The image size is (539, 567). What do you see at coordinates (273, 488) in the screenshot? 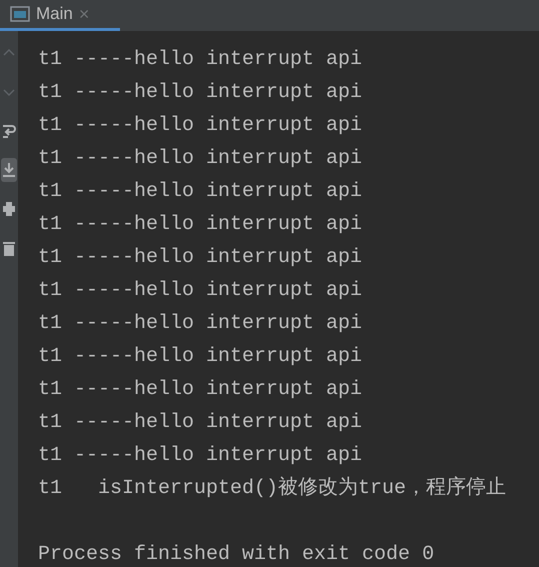
I see `console-line: t1 isInterrupted()被修改为true，程序停止` at bounding box center [273, 488].